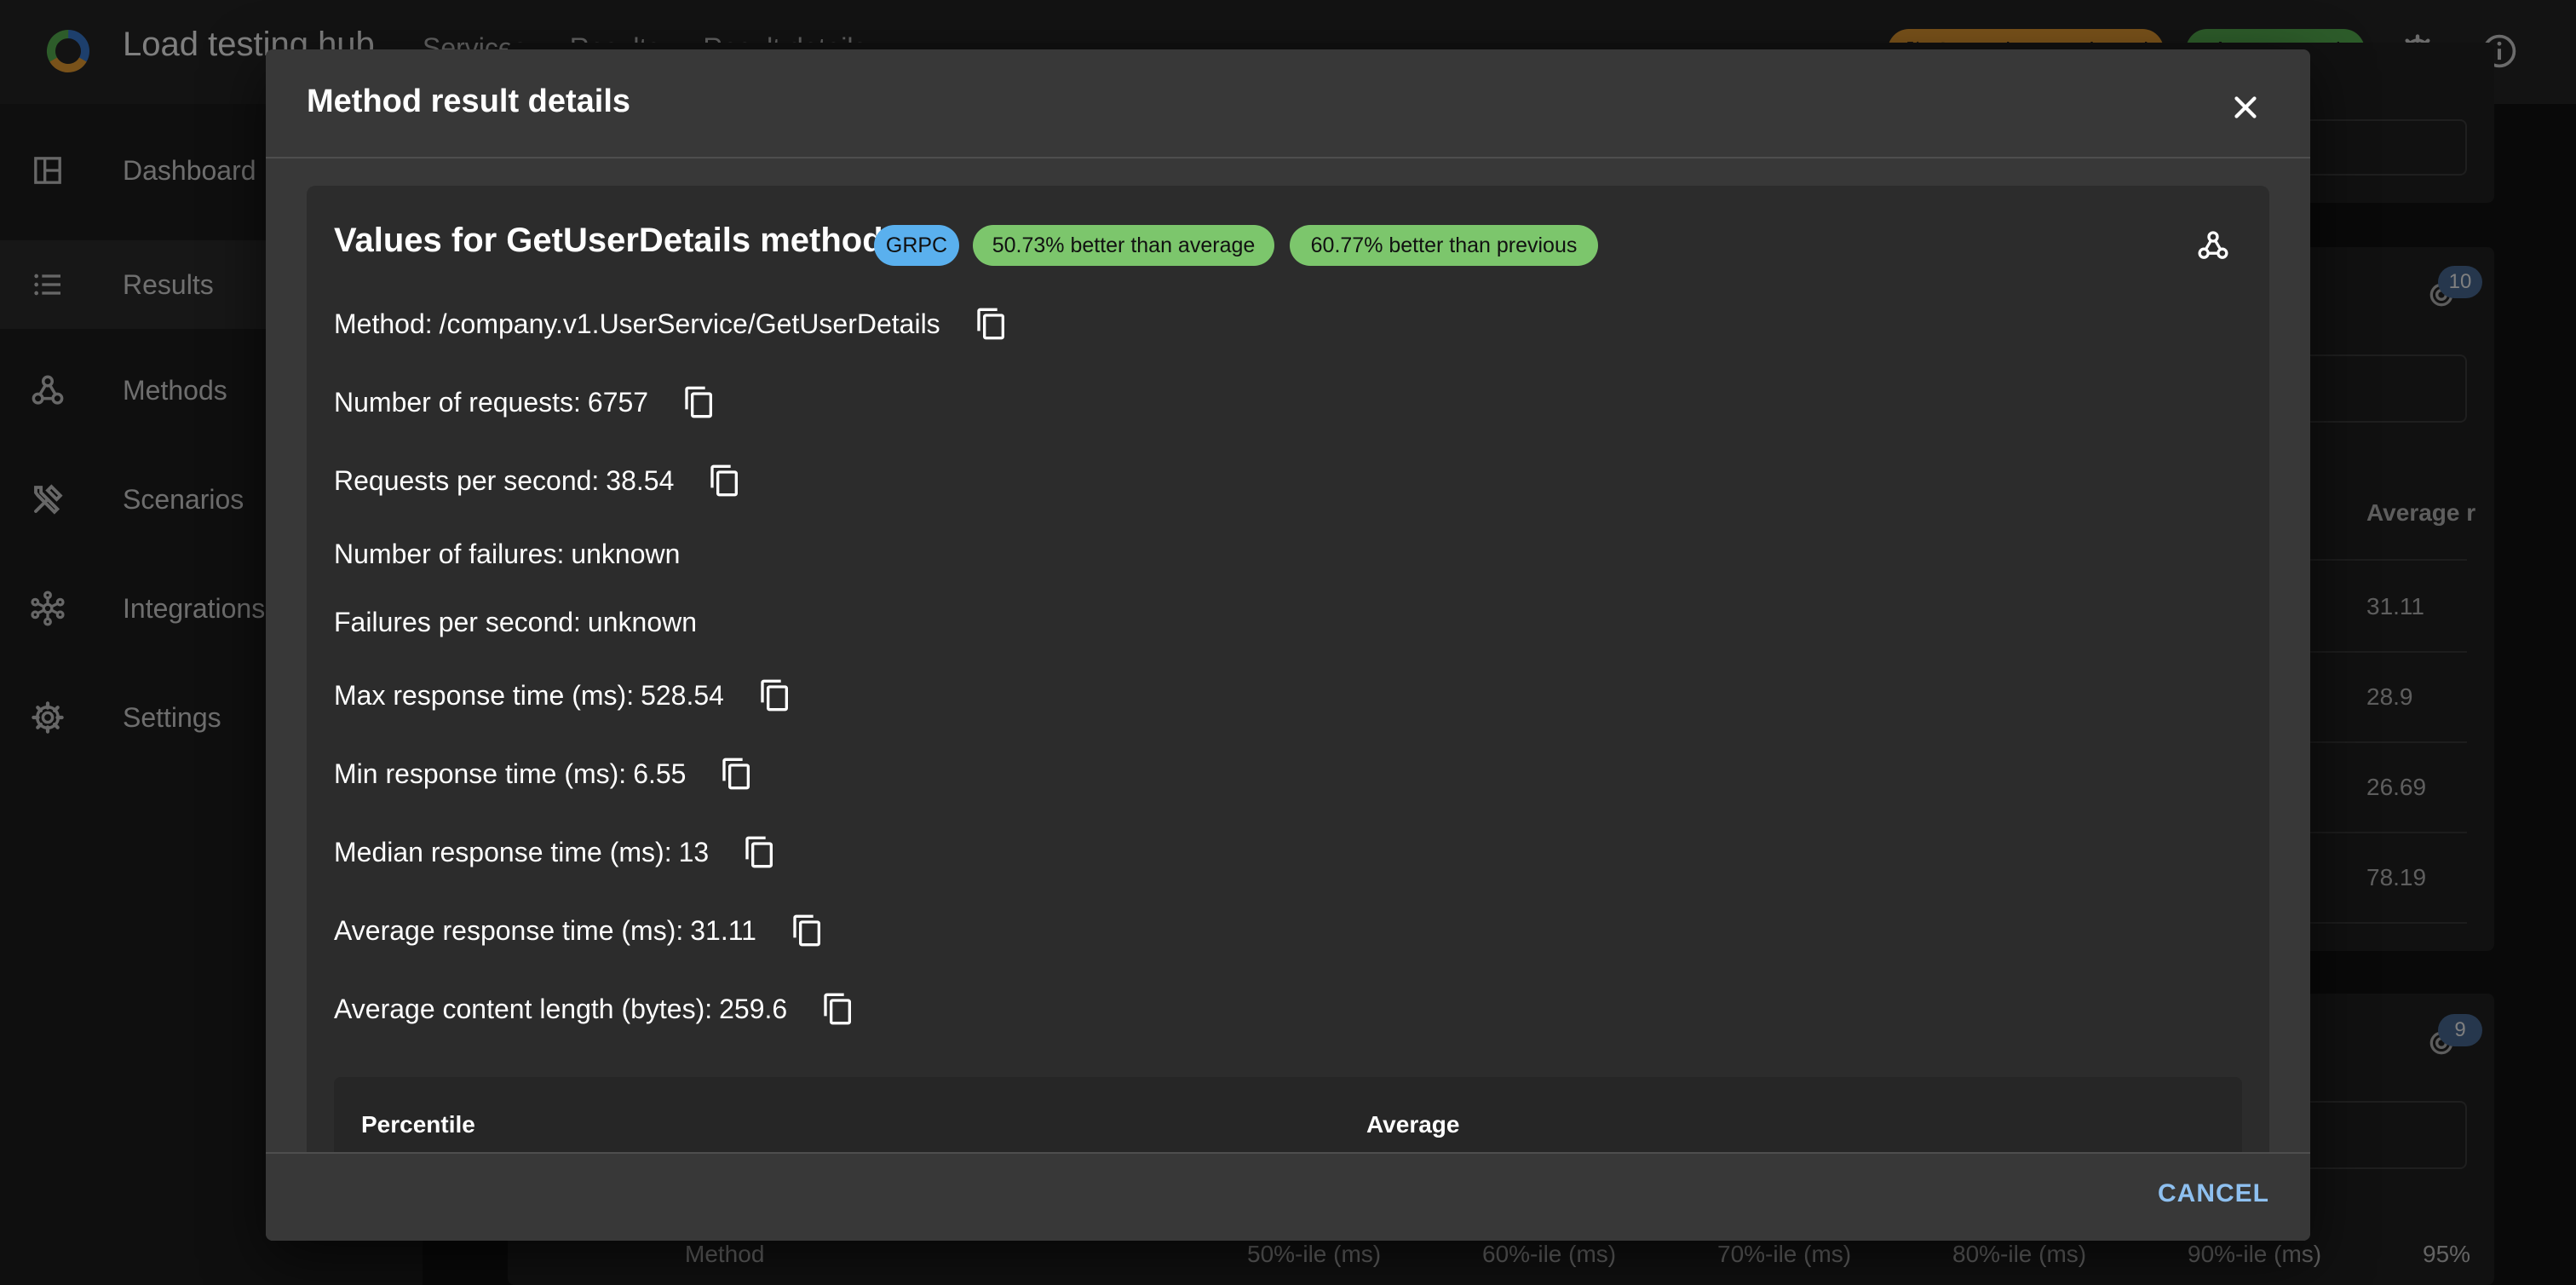  I want to click on metric-value: 31.11, so click(723, 930).